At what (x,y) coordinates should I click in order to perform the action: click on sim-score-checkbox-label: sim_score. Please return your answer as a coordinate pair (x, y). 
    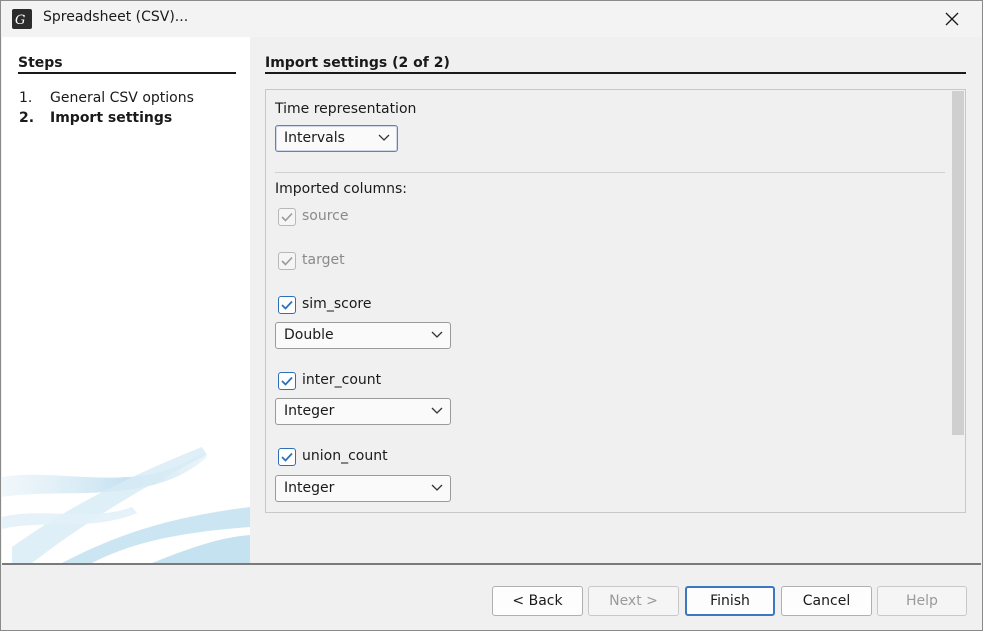
    Looking at the image, I should click on (336, 304).